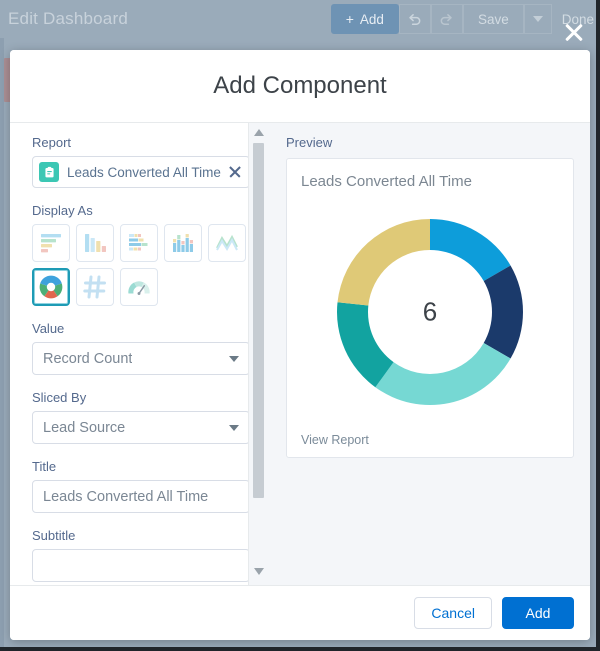  What do you see at coordinates (44, 466) in the screenshot?
I see `title-label: Title` at bounding box center [44, 466].